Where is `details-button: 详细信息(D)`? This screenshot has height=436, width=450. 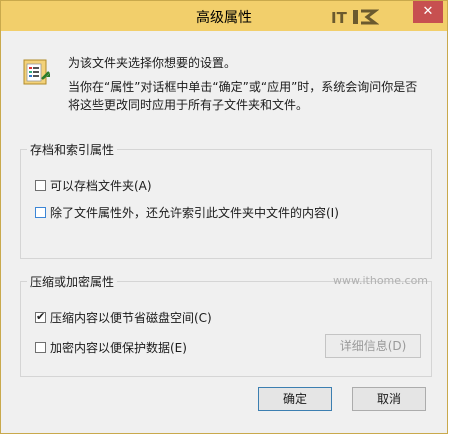 details-button: 详细信息(D) is located at coordinates (373, 346).